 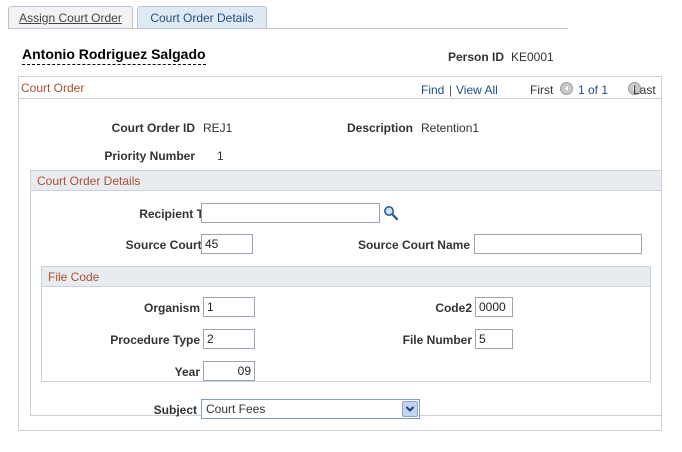 What do you see at coordinates (53, 88) in the screenshot?
I see `court-order-title: Court Order` at bounding box center [53, 88].